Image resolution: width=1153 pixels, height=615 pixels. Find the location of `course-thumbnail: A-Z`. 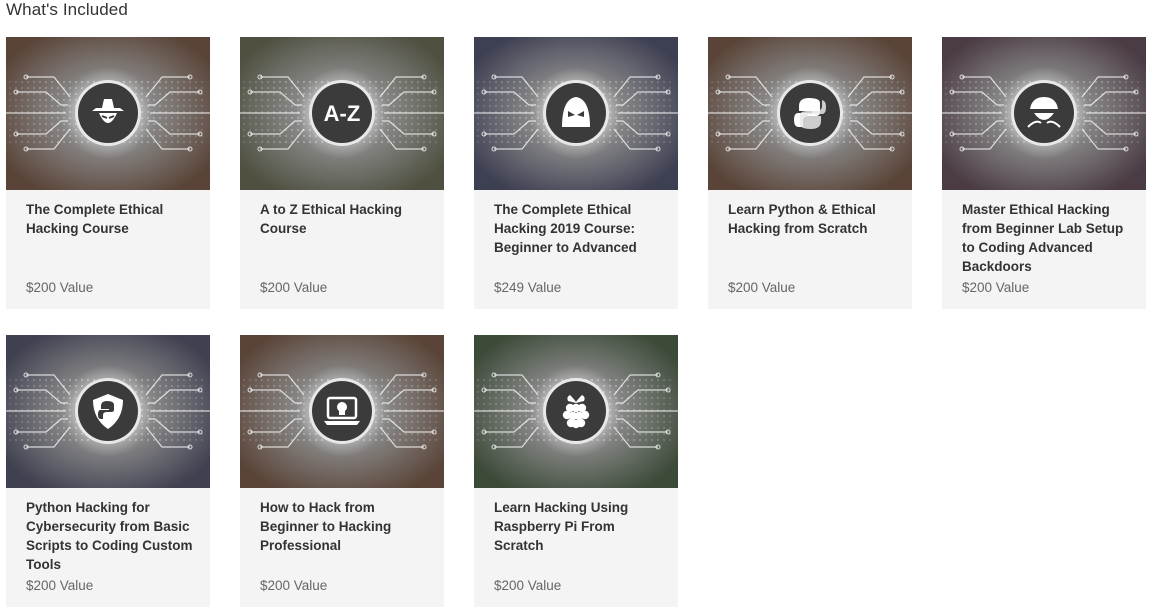

course-thumbnail: A-Z is located at coordinates (342, 113).